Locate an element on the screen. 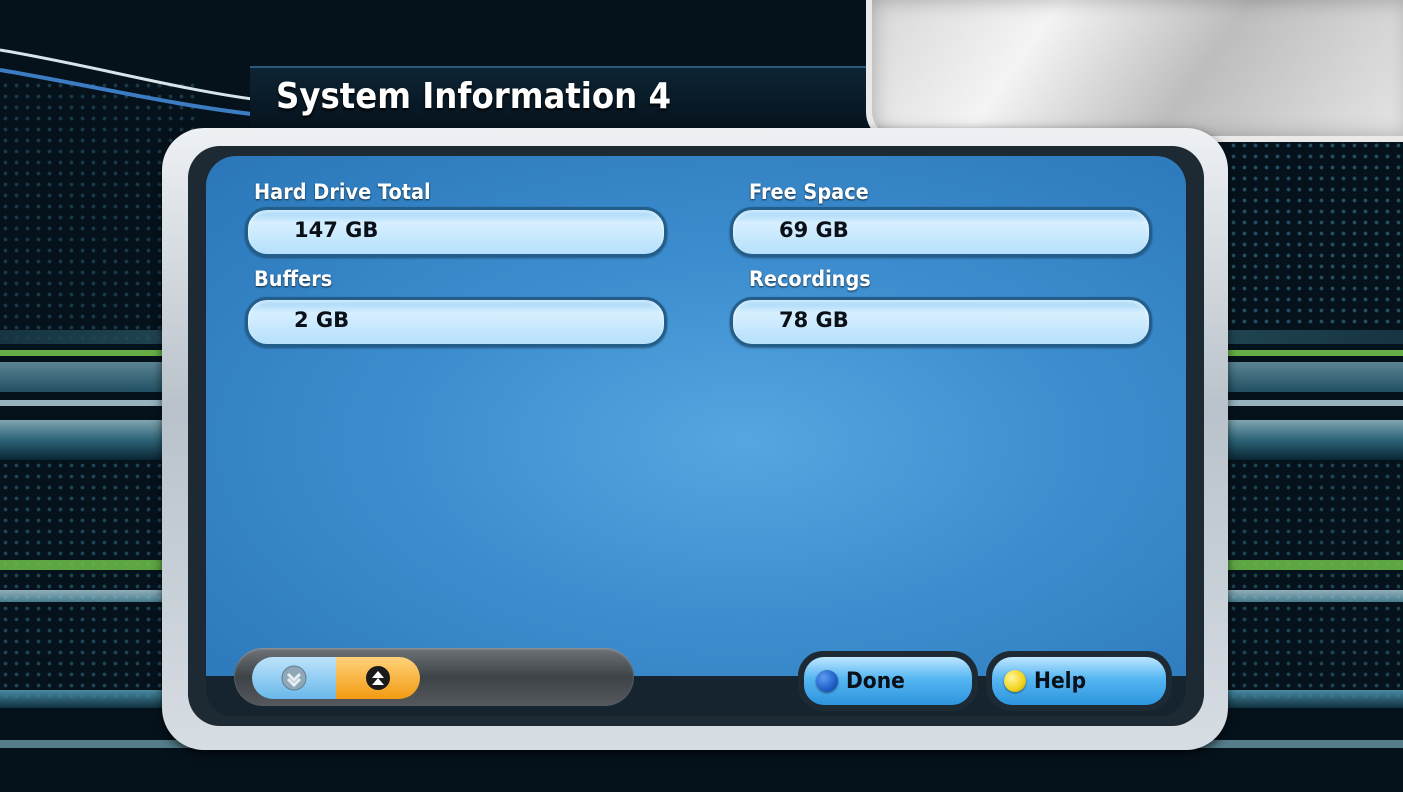  page-title: System Information 4 is located at coordinates (474, 96).